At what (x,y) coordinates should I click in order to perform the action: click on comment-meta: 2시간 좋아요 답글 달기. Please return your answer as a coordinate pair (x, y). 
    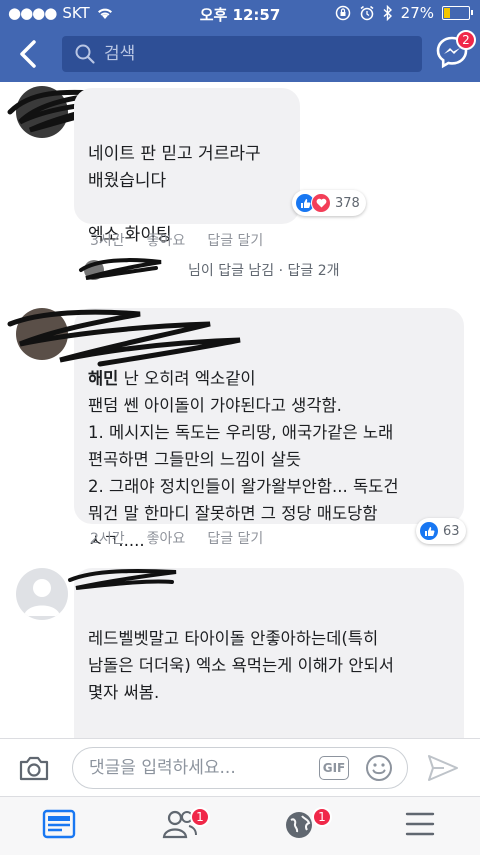
    Looking at the image, I should click on (176, 538).